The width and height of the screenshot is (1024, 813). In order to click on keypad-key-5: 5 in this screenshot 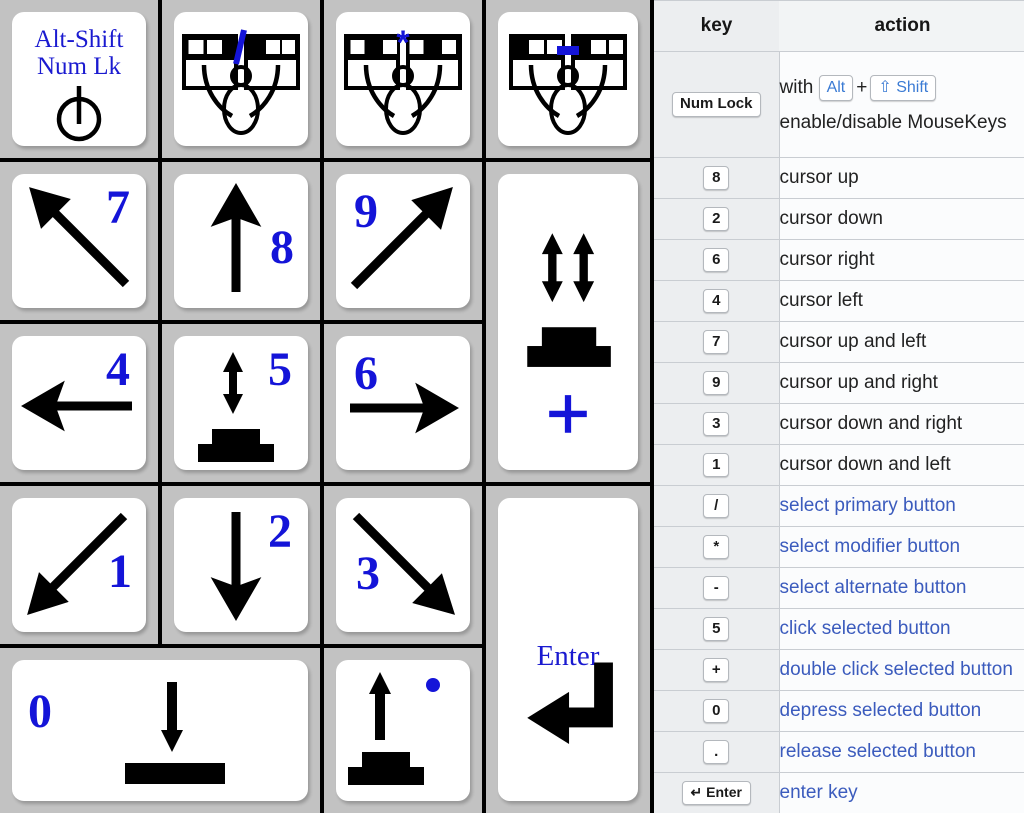, I will do `click(241, 403)`.